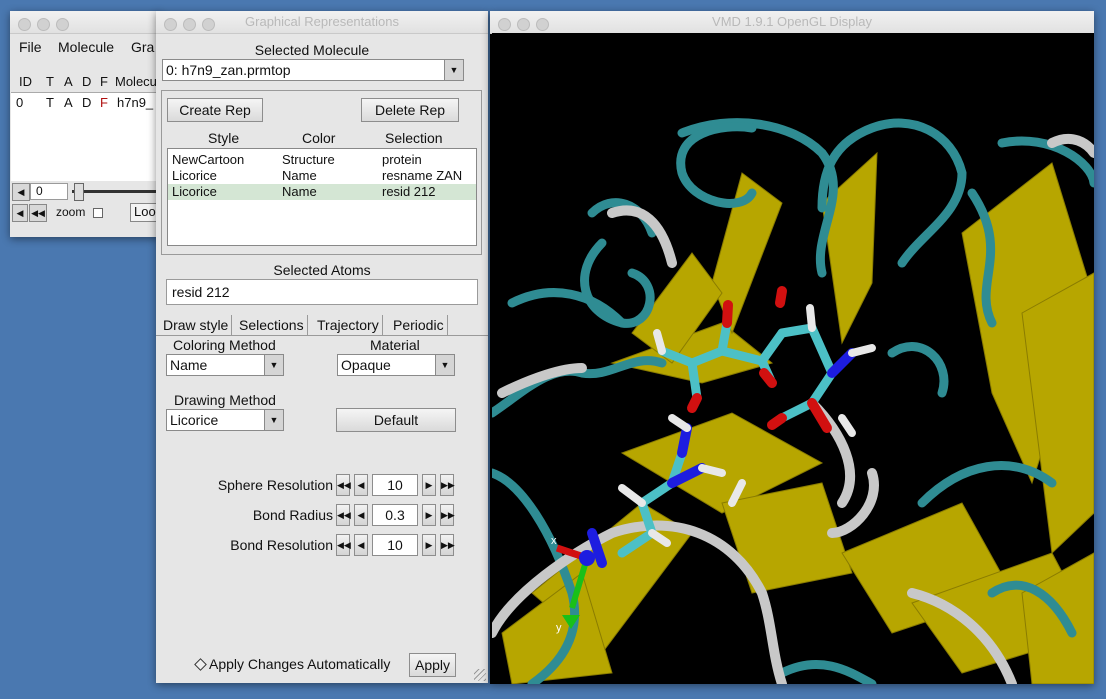 The height and width of the screenshot is (699, 1106). What do you see at coordinates (20, 102) in the screenshot?
I see `molecule-id: 0` at bounding box center [20, 102].